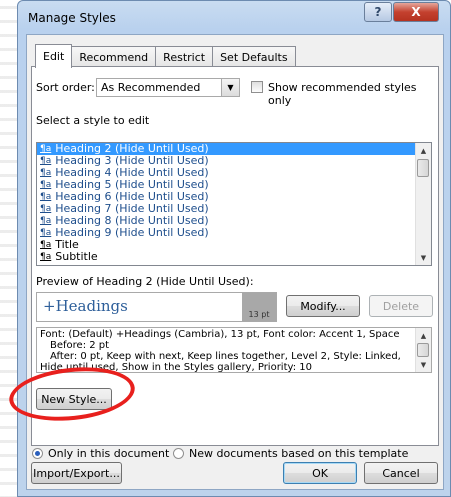  I want to click on tab-edit: Edit, so click(54, 56).